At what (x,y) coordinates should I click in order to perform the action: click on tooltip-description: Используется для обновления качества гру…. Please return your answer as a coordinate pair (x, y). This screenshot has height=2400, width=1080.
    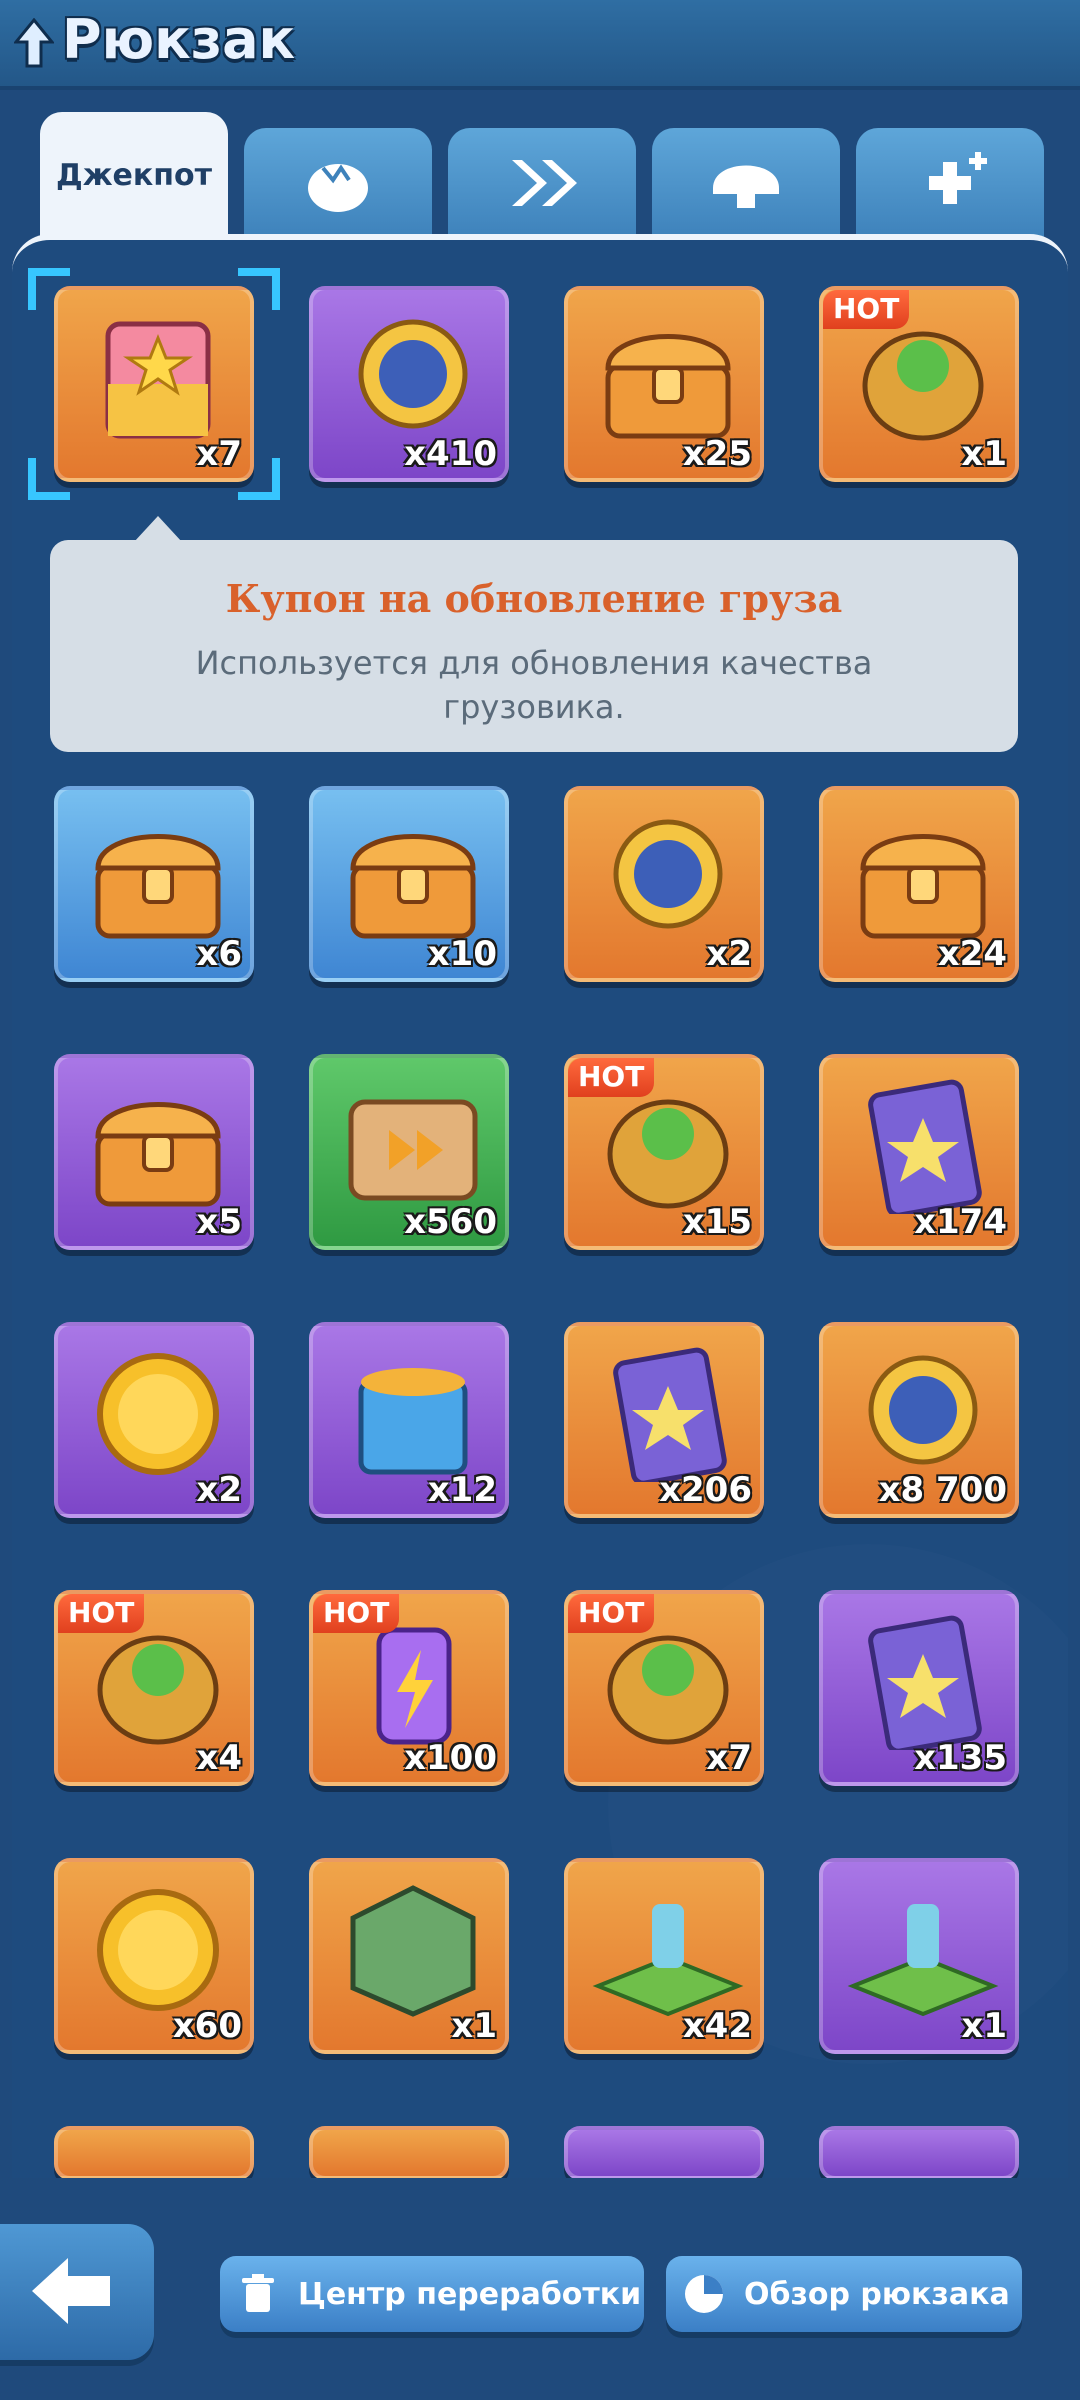
    Looking at the image, I should click on (534, 685).